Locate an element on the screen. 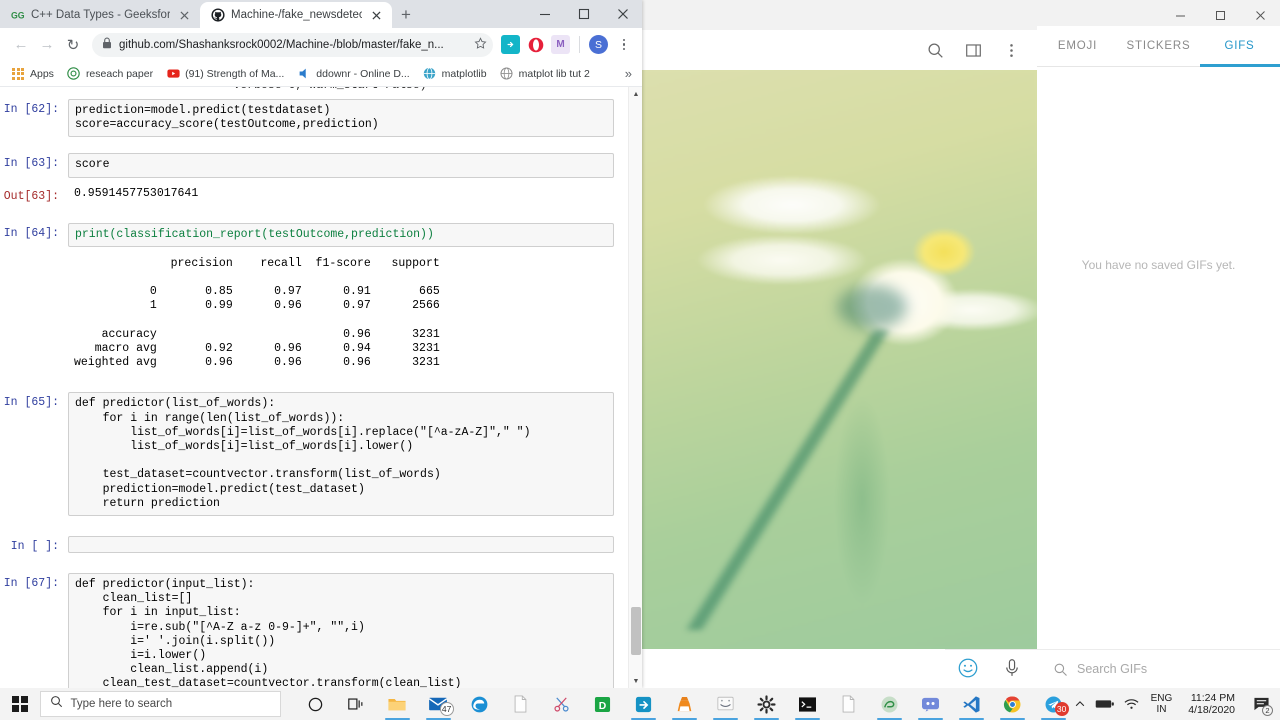  notebook-cell-63: In [63]: score is located at coordinates (314, 165).